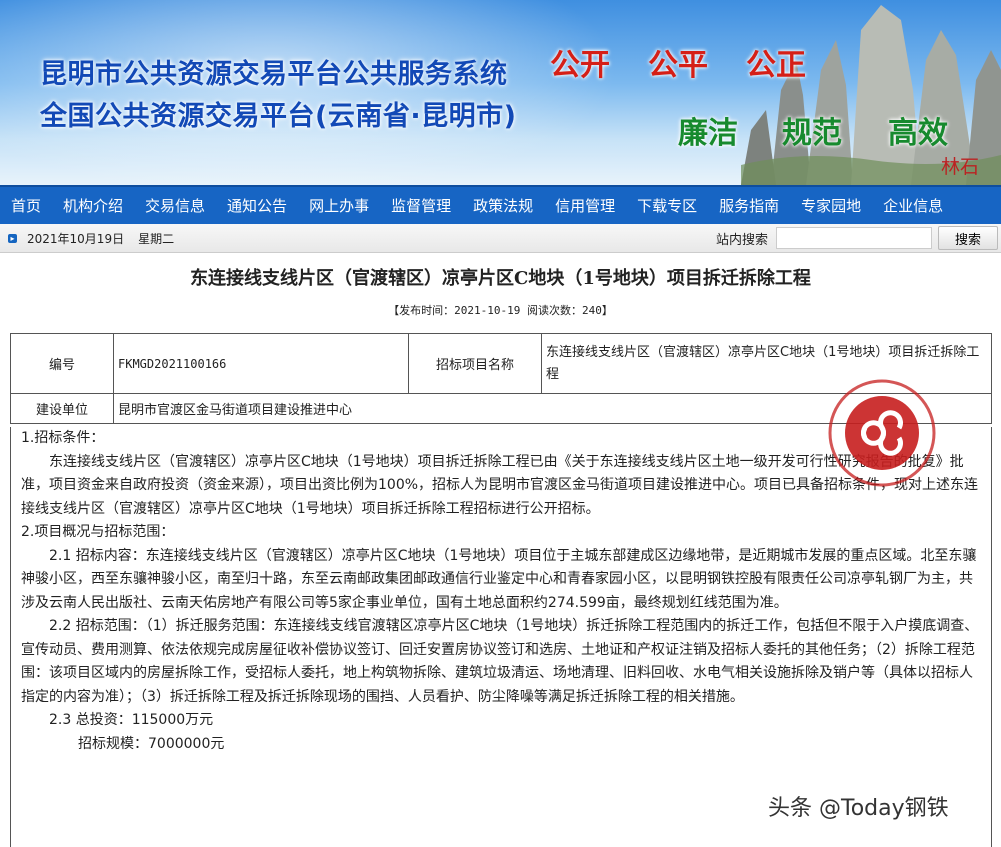  What do you see at coordinates (274, 74) in the screenshot?
I see `banner-title-line1: 昆明市公共资源交易平台公共服务系统` at bounding box center [274, 74].